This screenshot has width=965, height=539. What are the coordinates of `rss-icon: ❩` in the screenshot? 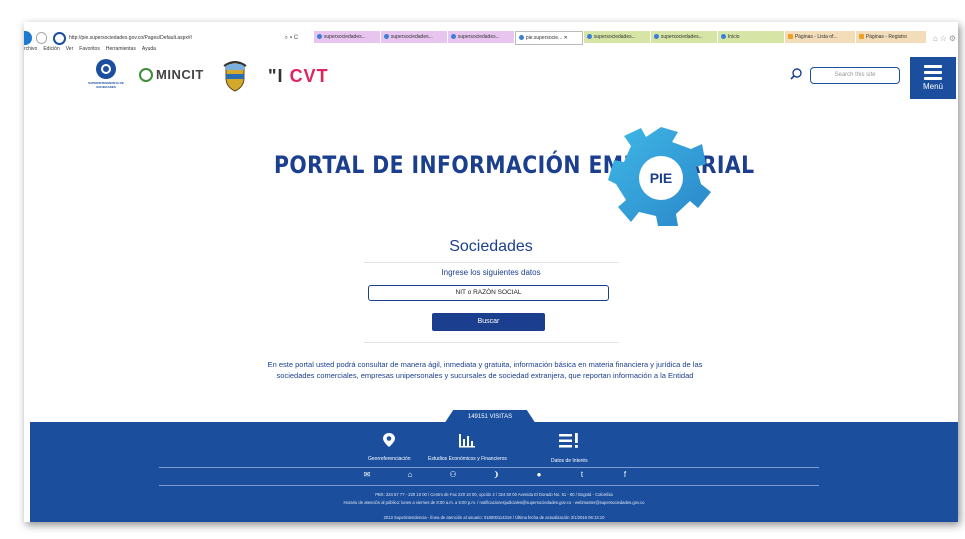 It's located at (496, 474).